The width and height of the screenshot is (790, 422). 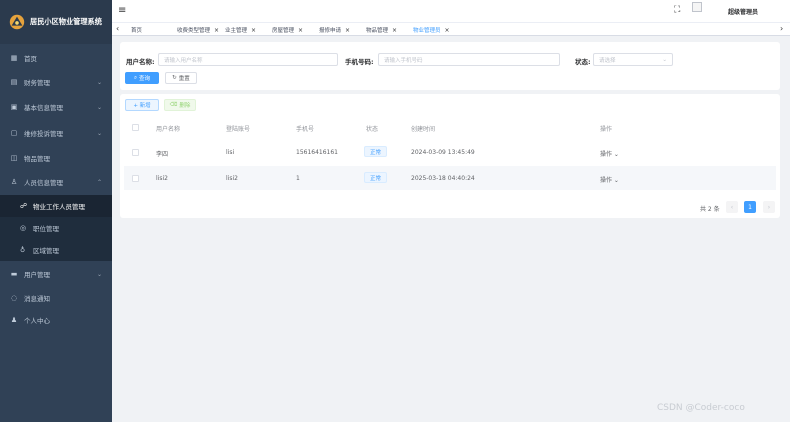 I want to click on reset-button-label: 重置, so click(x=184, y=79).